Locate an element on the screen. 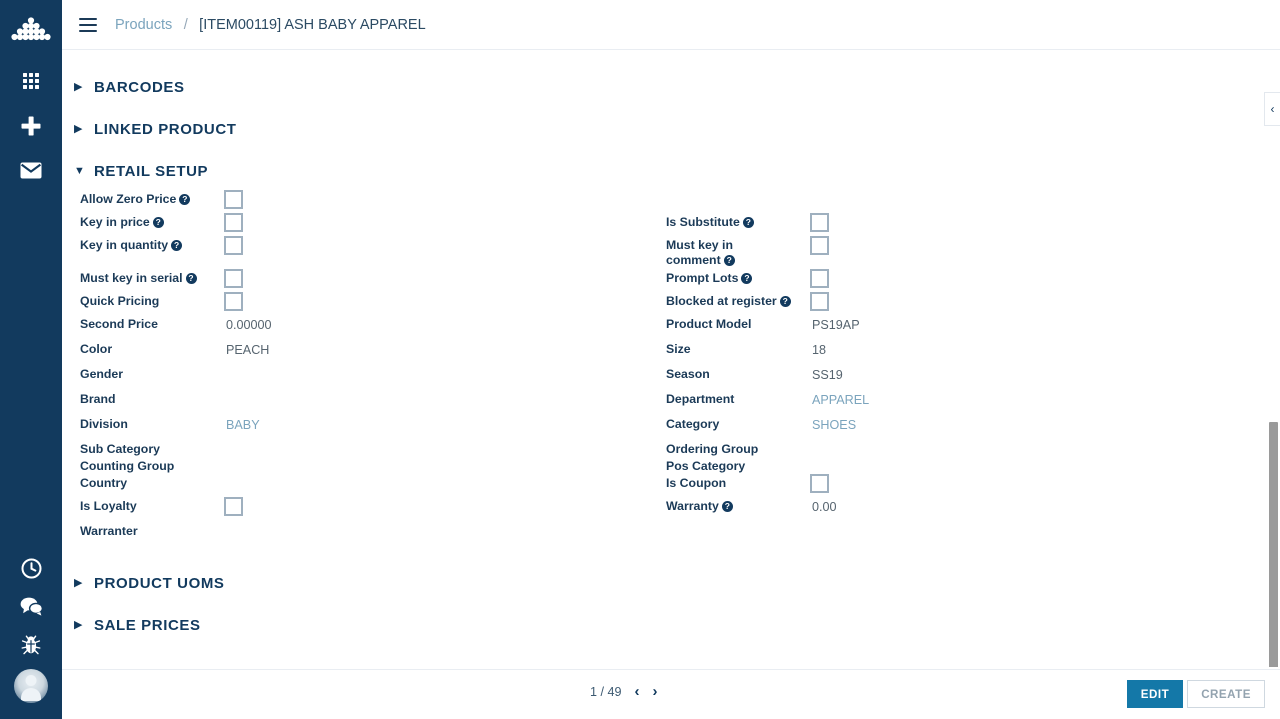 Image resolution: width=1280 pixels, height=719 pixels. prev-page-chevron-left-icon: ‹ is located at coordinates (637, 691).